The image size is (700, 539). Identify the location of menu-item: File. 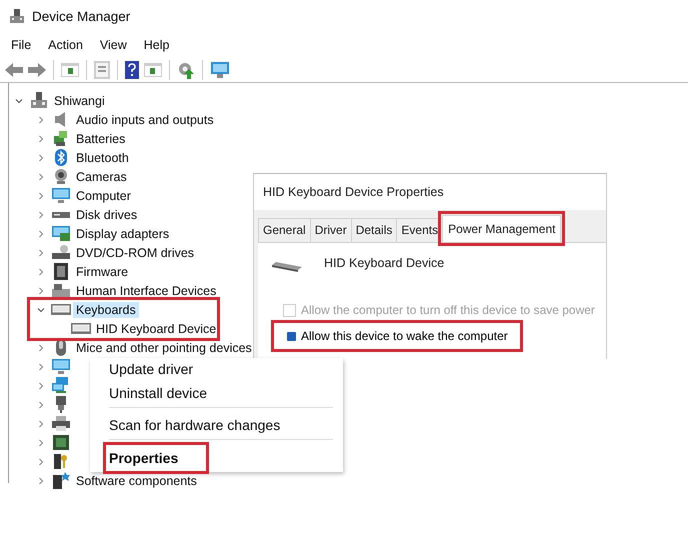
(21, 48).